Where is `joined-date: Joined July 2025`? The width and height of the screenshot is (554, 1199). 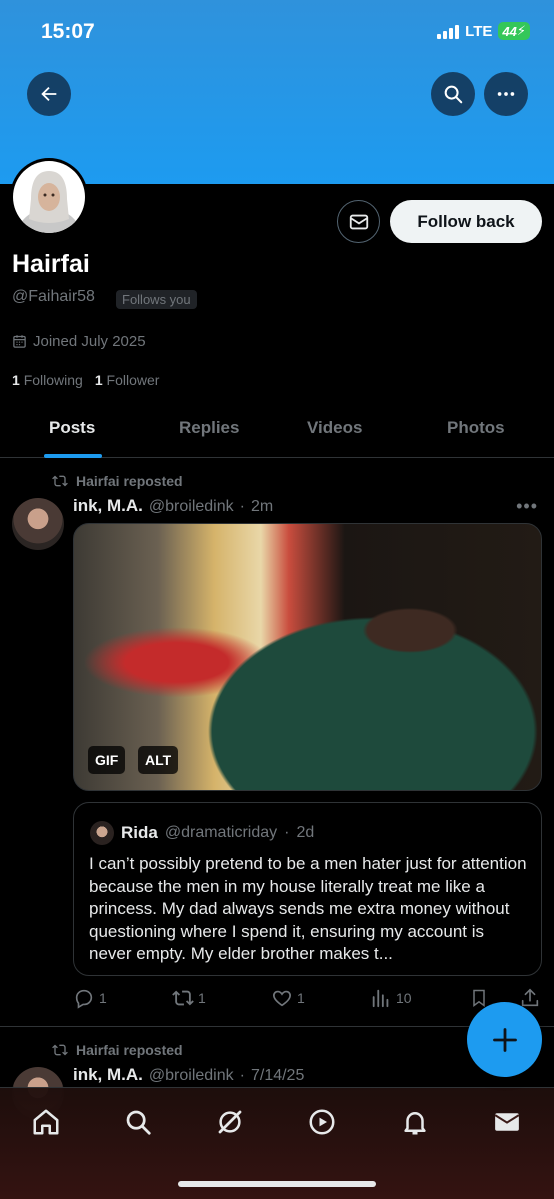
joined-date: Joined July 2025 is located at coordinates (79, 341).